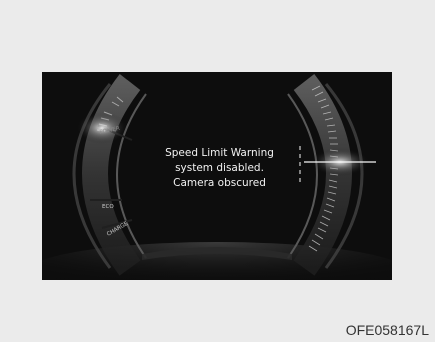  What do you see at coordinates (219, 183) in the screenshot?
I see `warning-line-3: Camera obscured` at bounding box center [219, 183].